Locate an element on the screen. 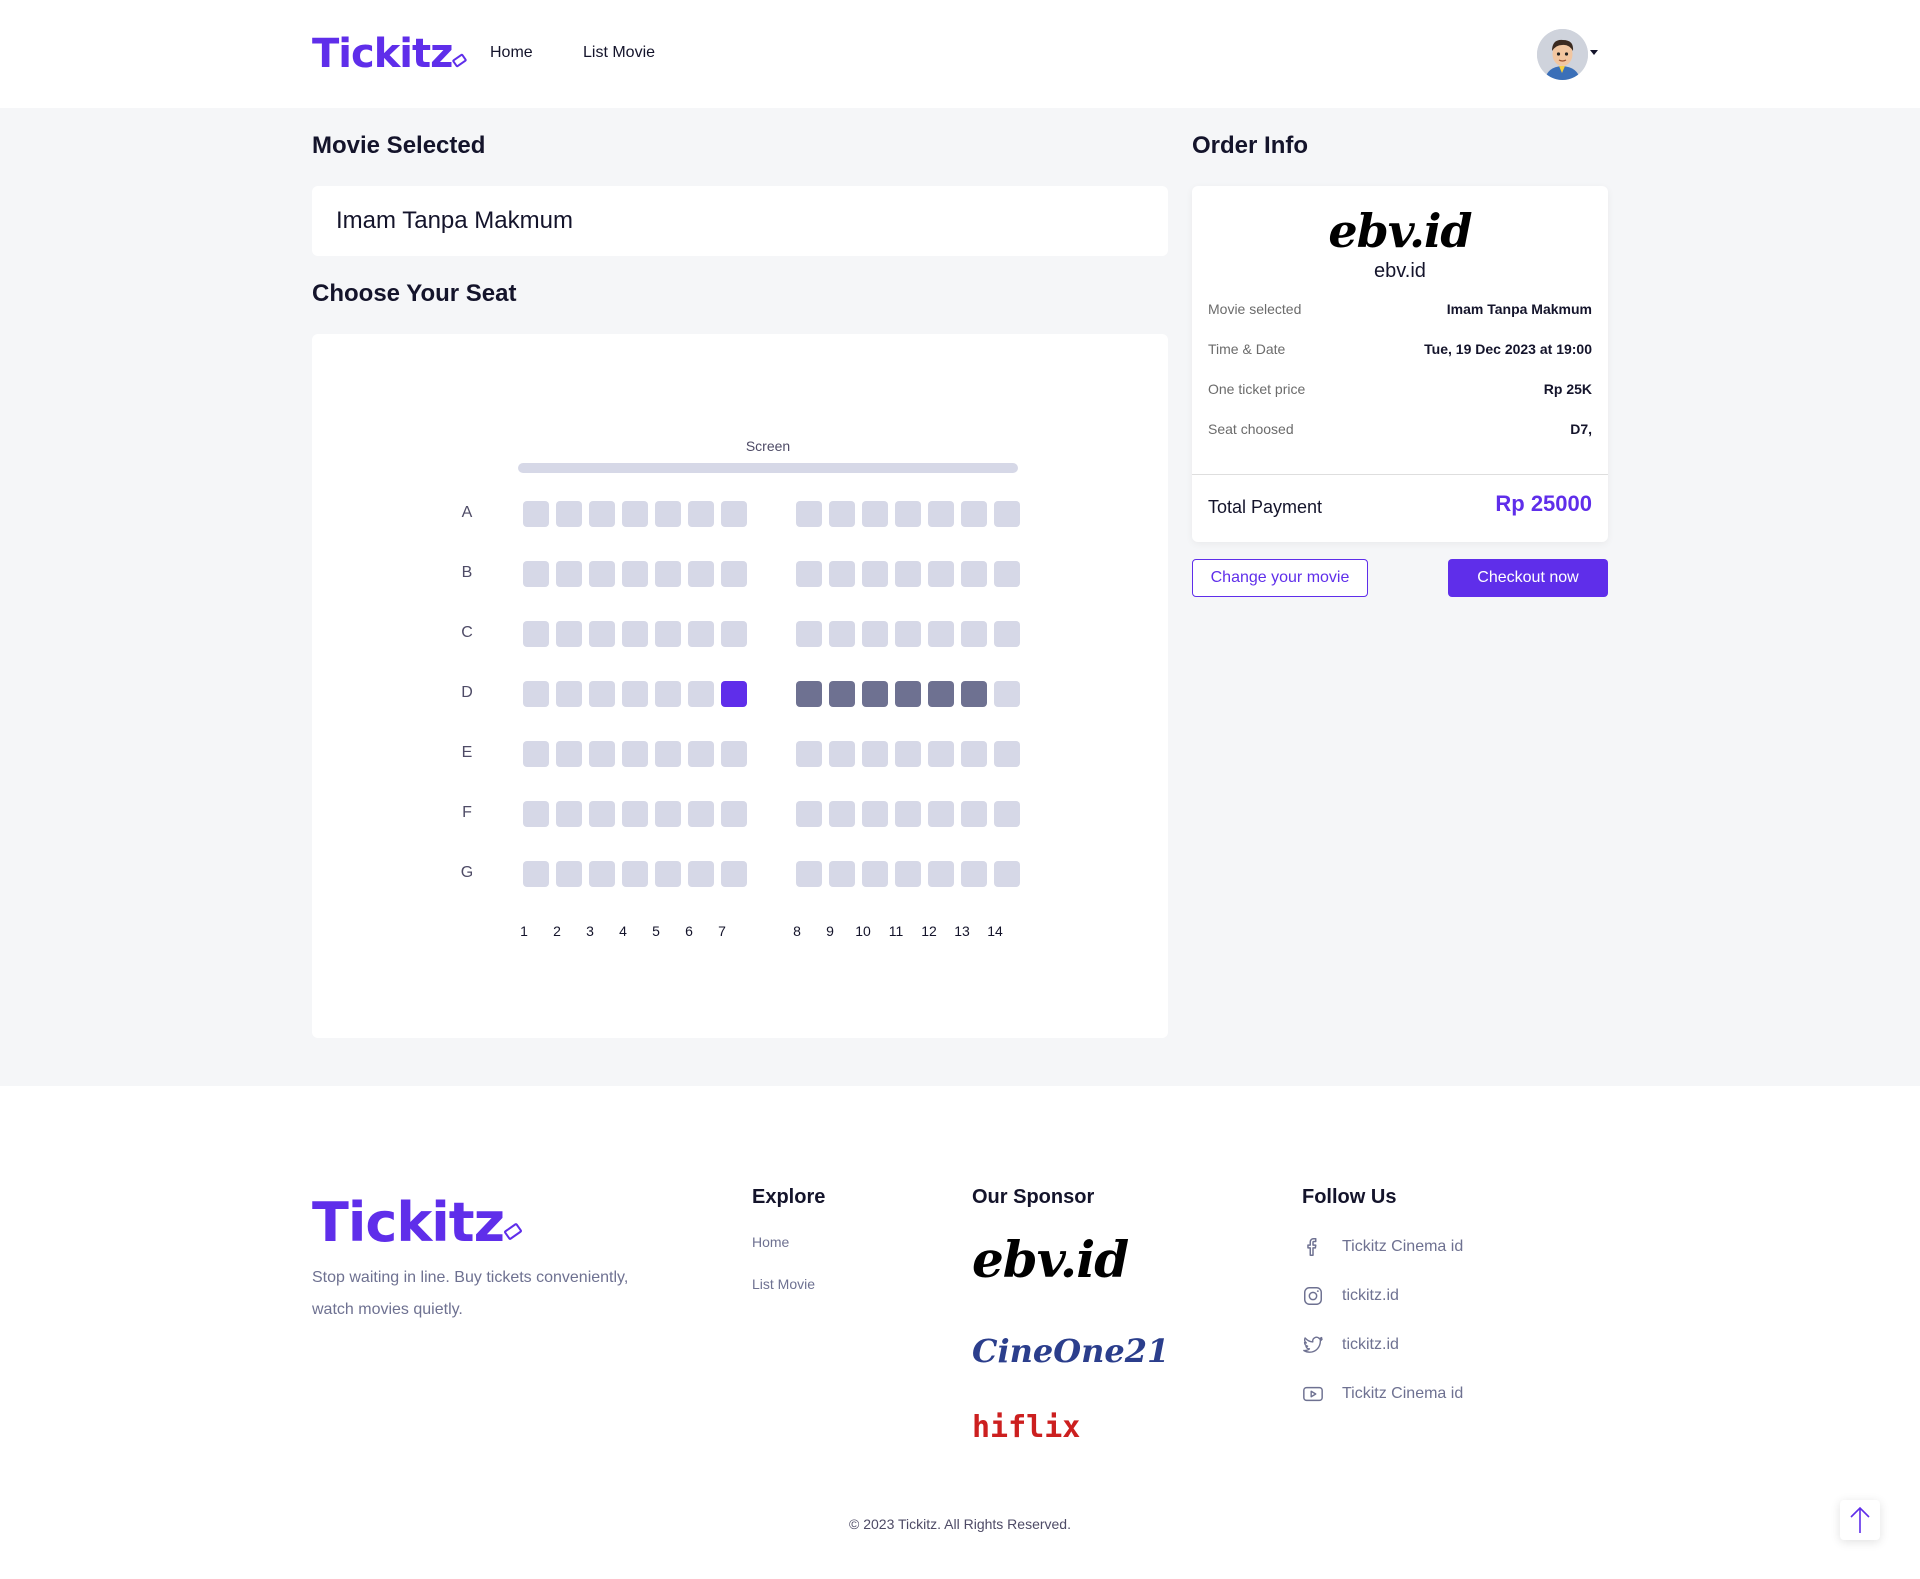 This screenshot has height=1579, width=1920. seat-b12 is located at coordinates (941, 574).